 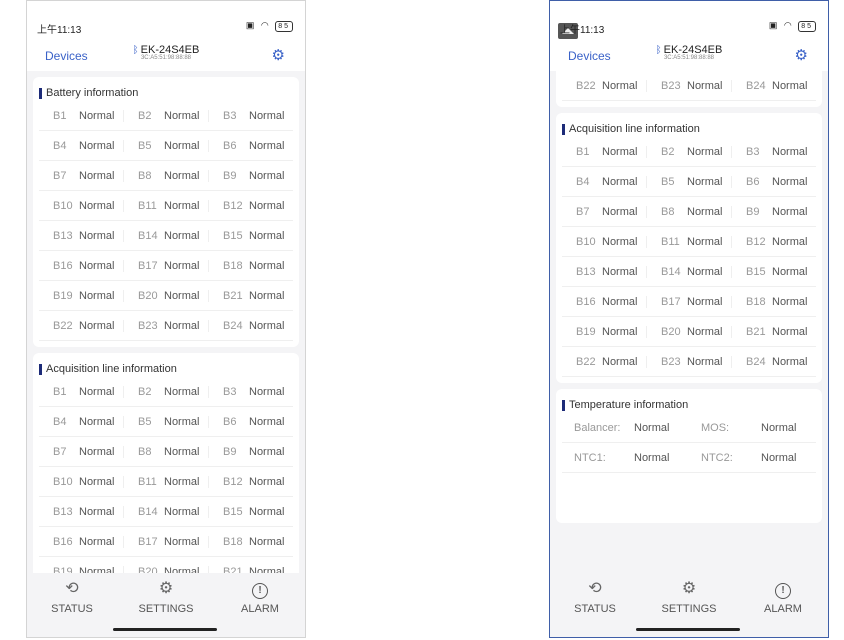 I want to click on temp-label: NTC1:, so click(x=590, y=457).